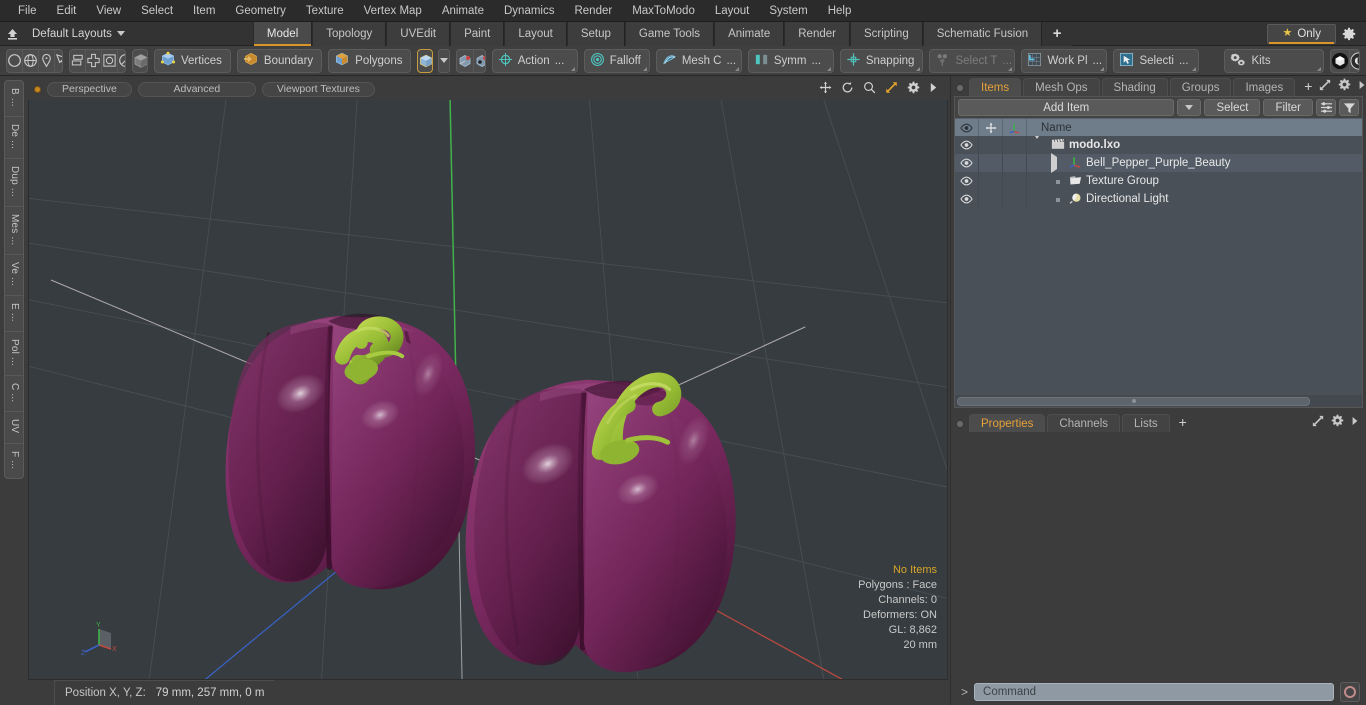  I want to click on menu-item-item: Item, so click(204, 11).